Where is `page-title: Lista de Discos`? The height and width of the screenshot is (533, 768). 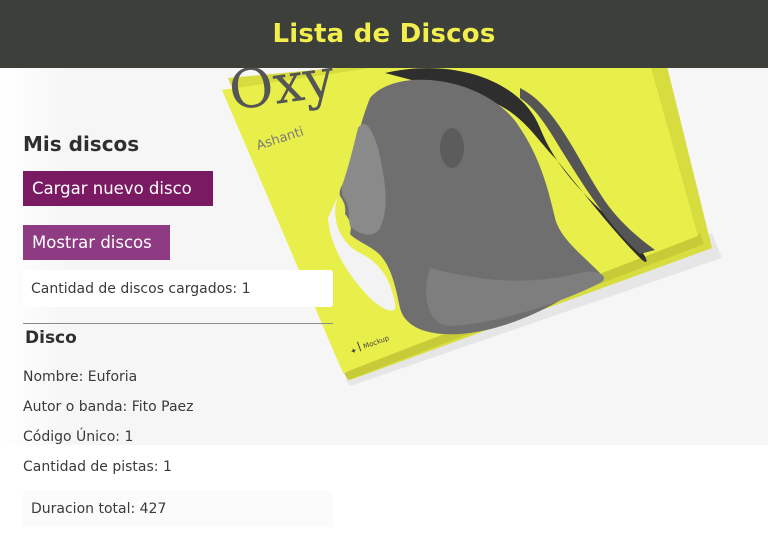 page-title: Lista de Discos is located at coordinates (384, 34).